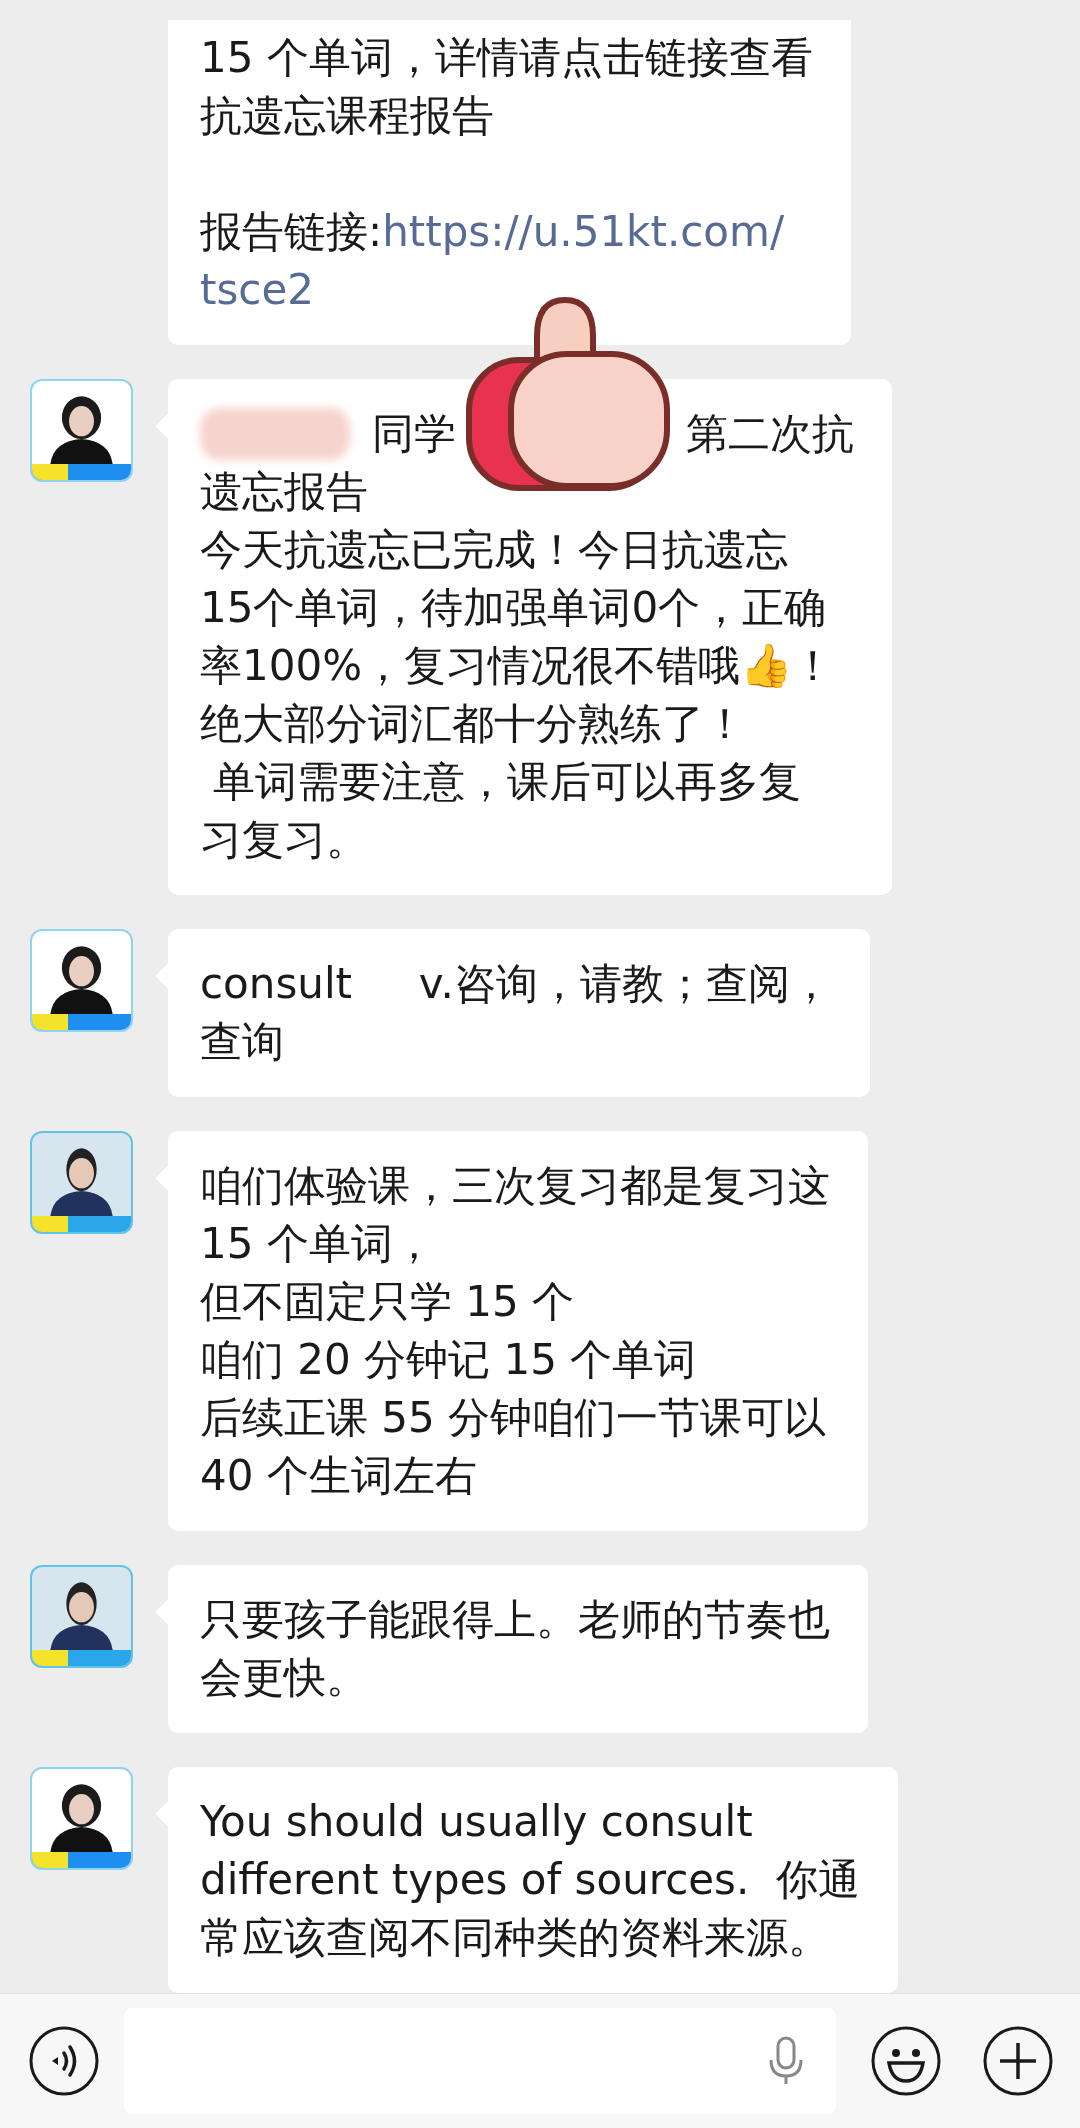  Describe the element at coordinates (242, 1042) in the screenshot. I see `message-text: 查询` at that location.